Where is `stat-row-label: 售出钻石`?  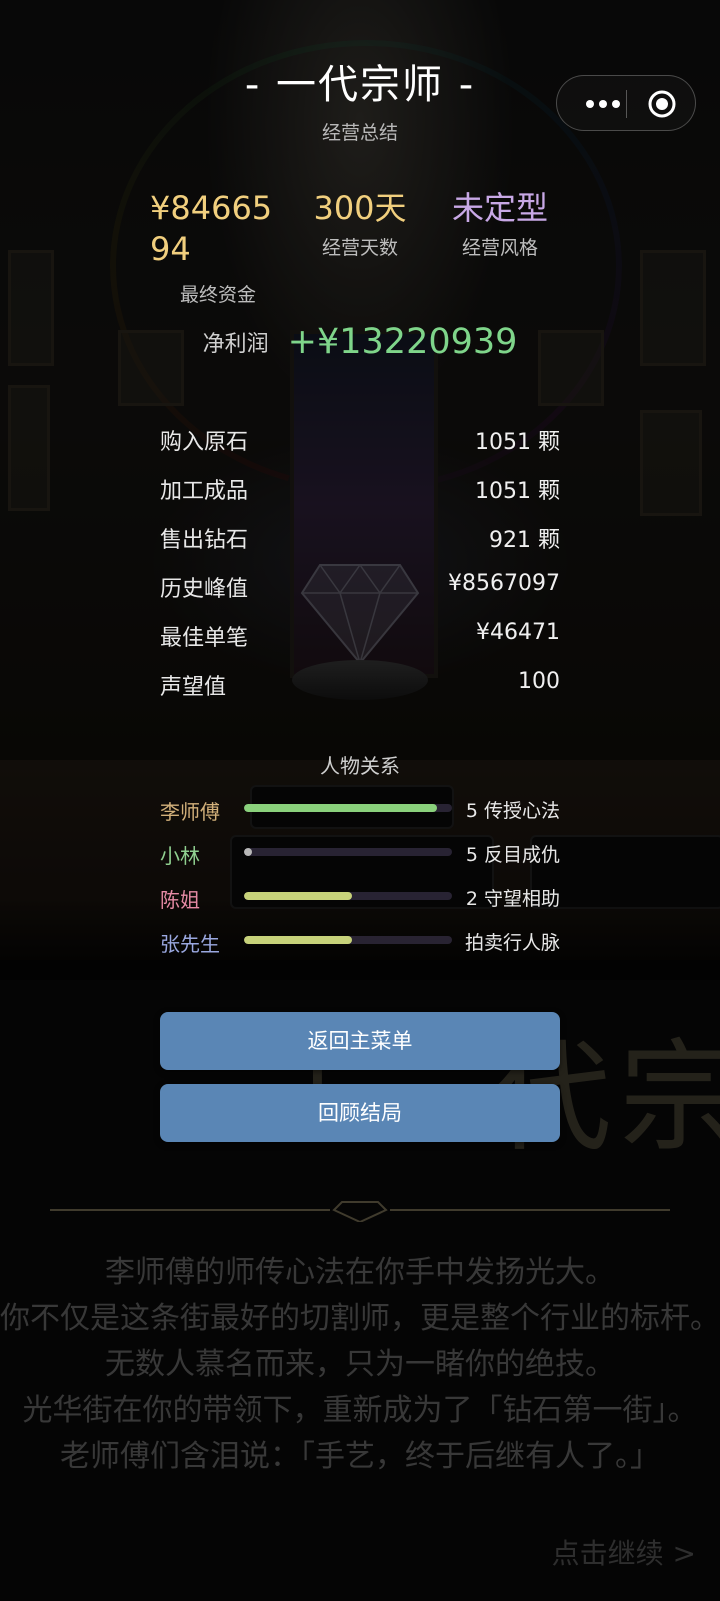
stat-row-label: 售出钻石 is located at coordinates (204, 540).